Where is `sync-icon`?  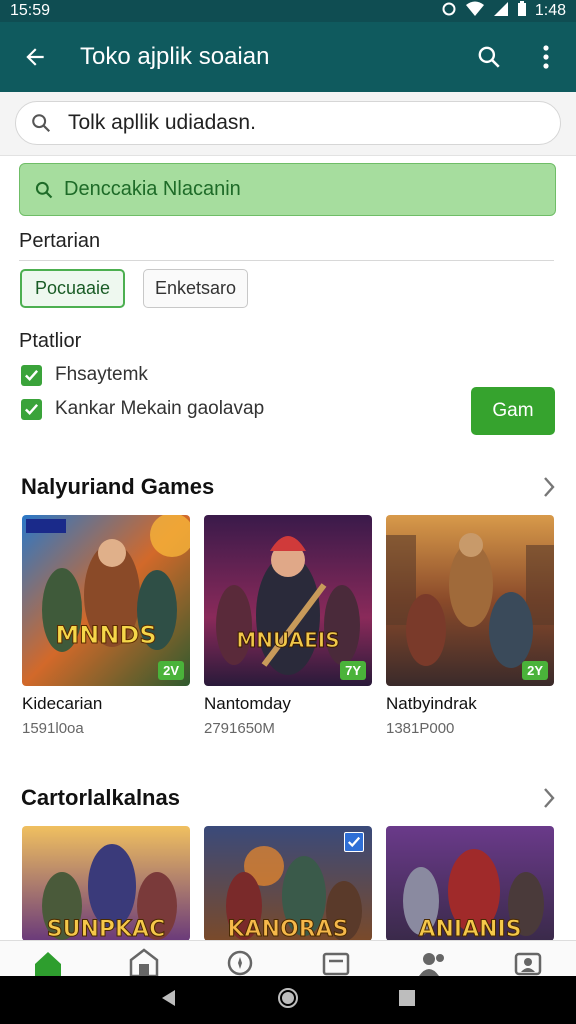
sync-icon is located at coordinates (449, 11).